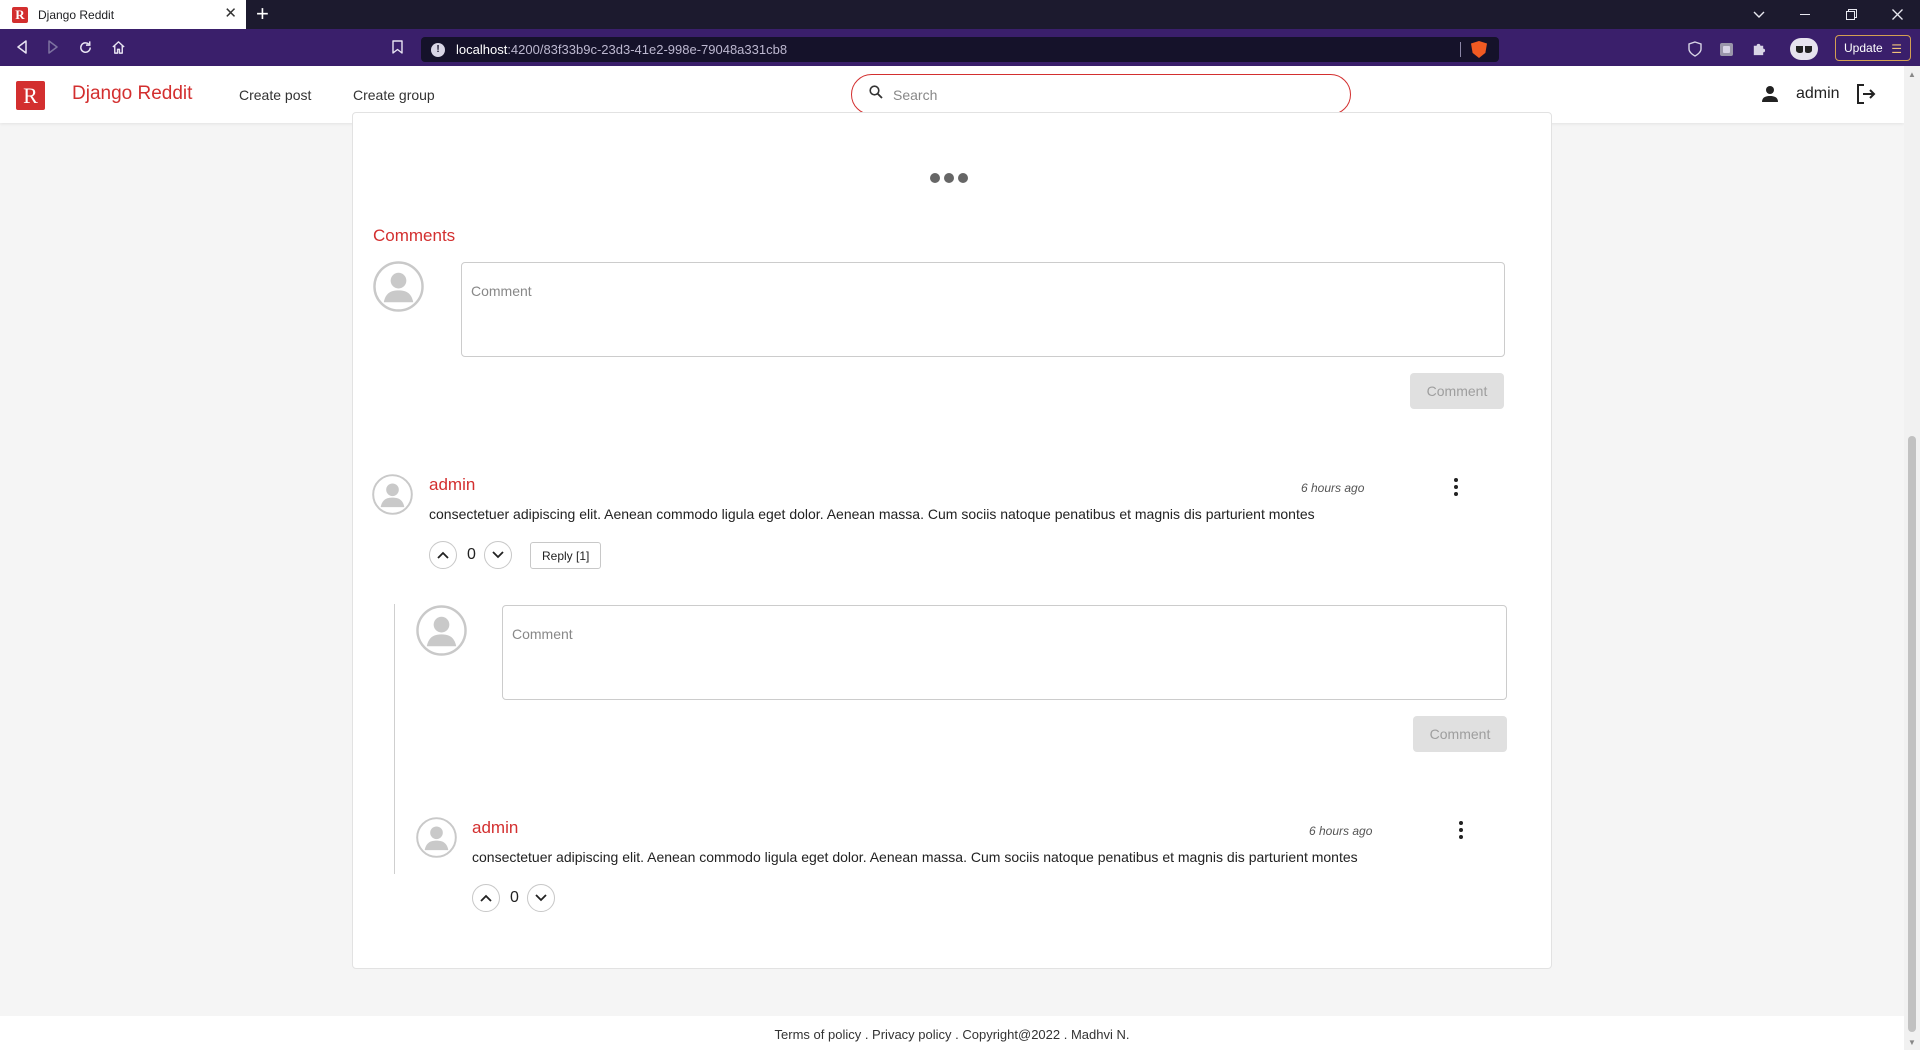 This screenshot has height=1050, width=1920. I want to click on reply-submit-button: Comment, so click(1460, 734).